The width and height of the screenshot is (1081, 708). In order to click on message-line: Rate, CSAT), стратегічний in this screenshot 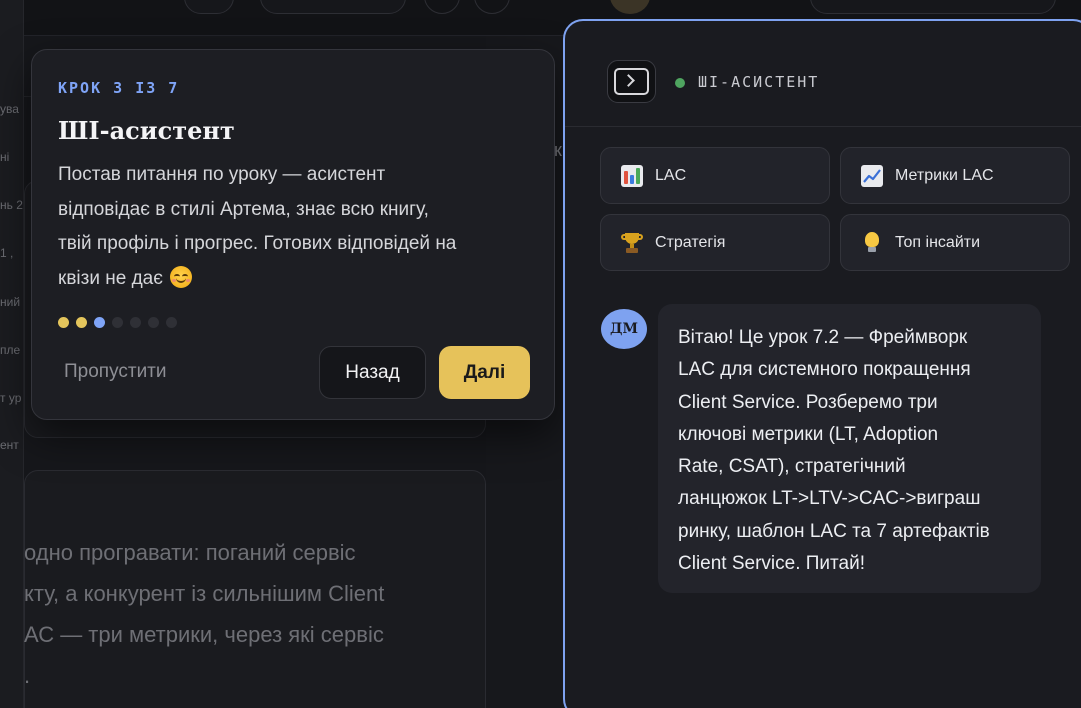, I will do `click(792, 467)`.